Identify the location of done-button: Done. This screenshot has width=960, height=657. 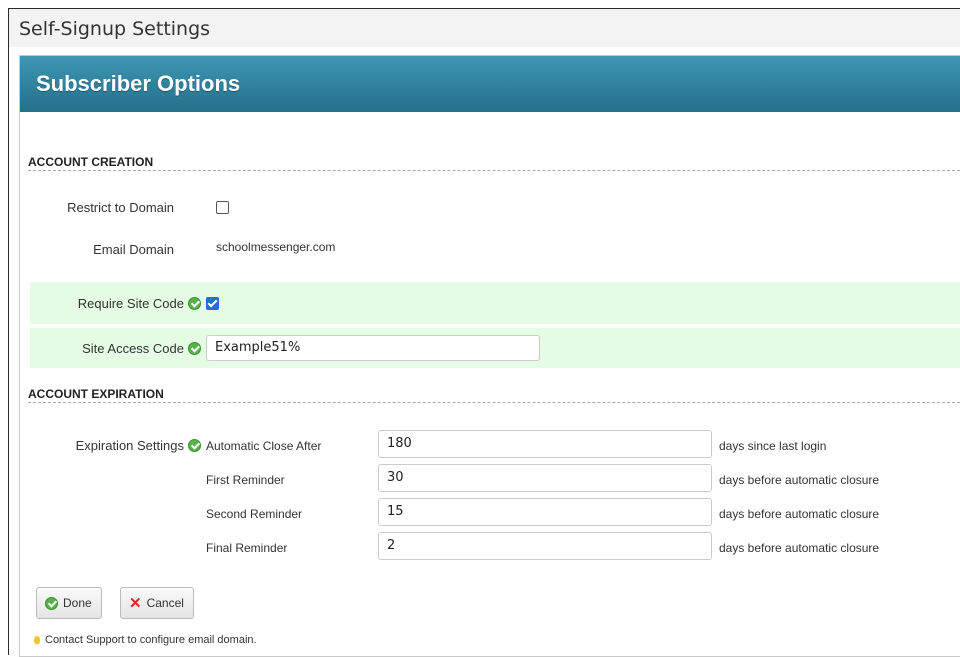
(69, 603).